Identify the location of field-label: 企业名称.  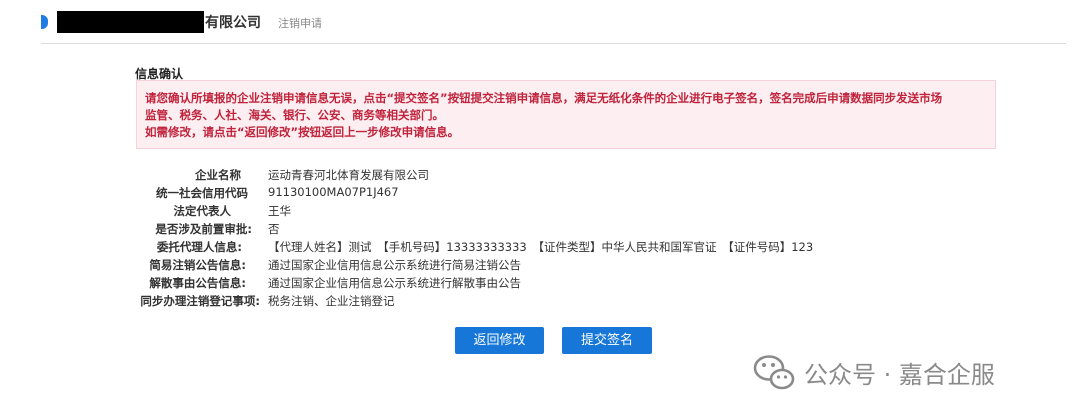
(218, 175).